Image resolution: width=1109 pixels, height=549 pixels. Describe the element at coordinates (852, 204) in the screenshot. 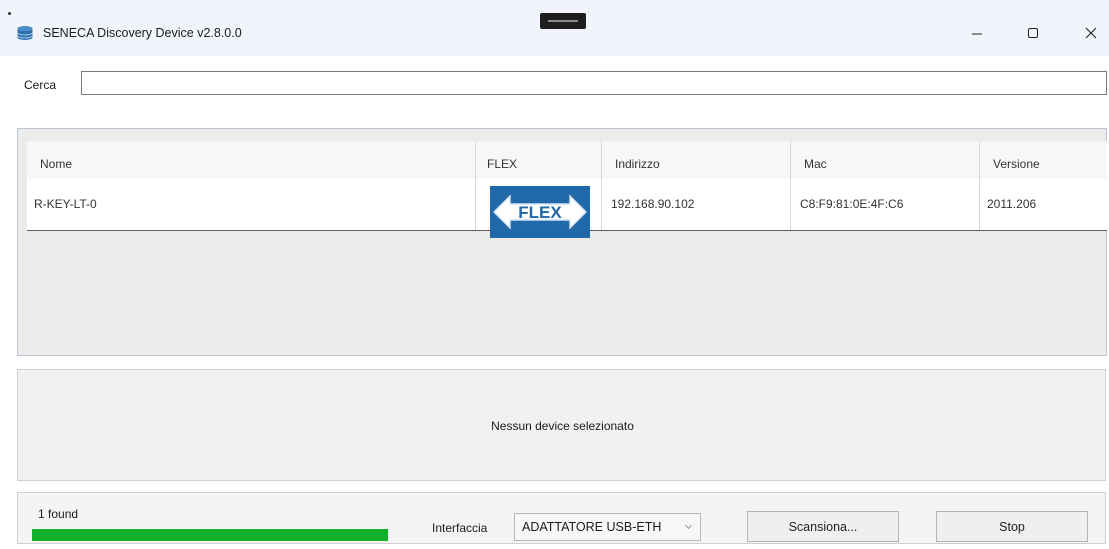

I see `cell-mac: C8:F9:81:0E:4F:C6` at that location.